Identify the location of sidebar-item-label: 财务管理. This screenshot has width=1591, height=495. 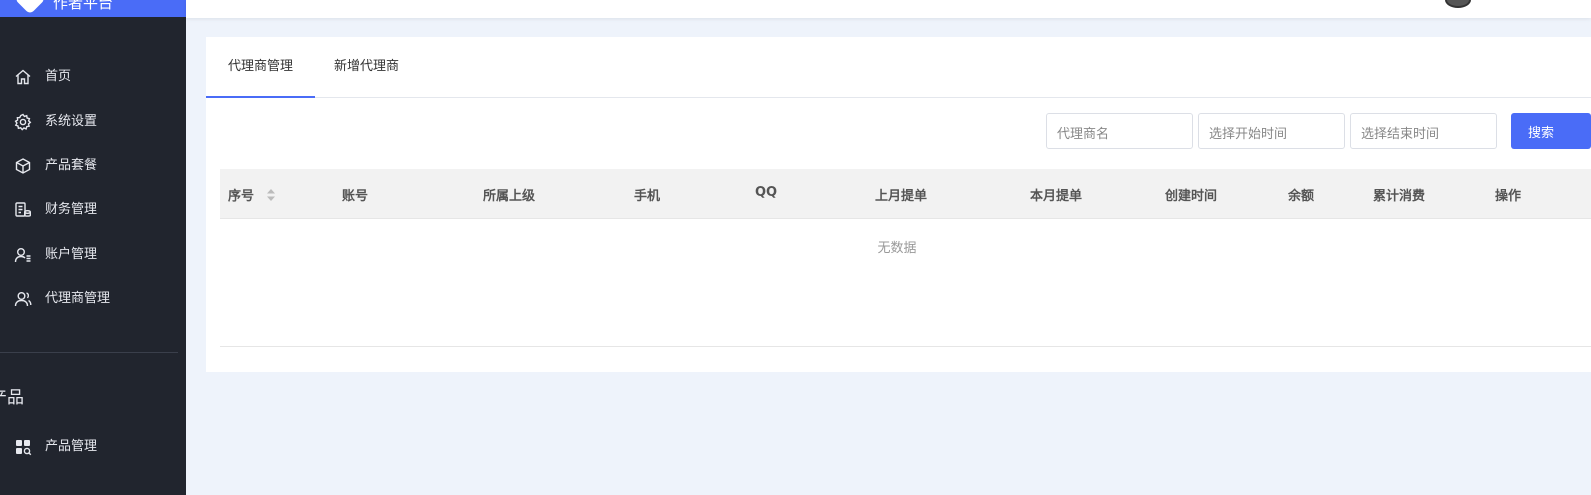
(71, 209).